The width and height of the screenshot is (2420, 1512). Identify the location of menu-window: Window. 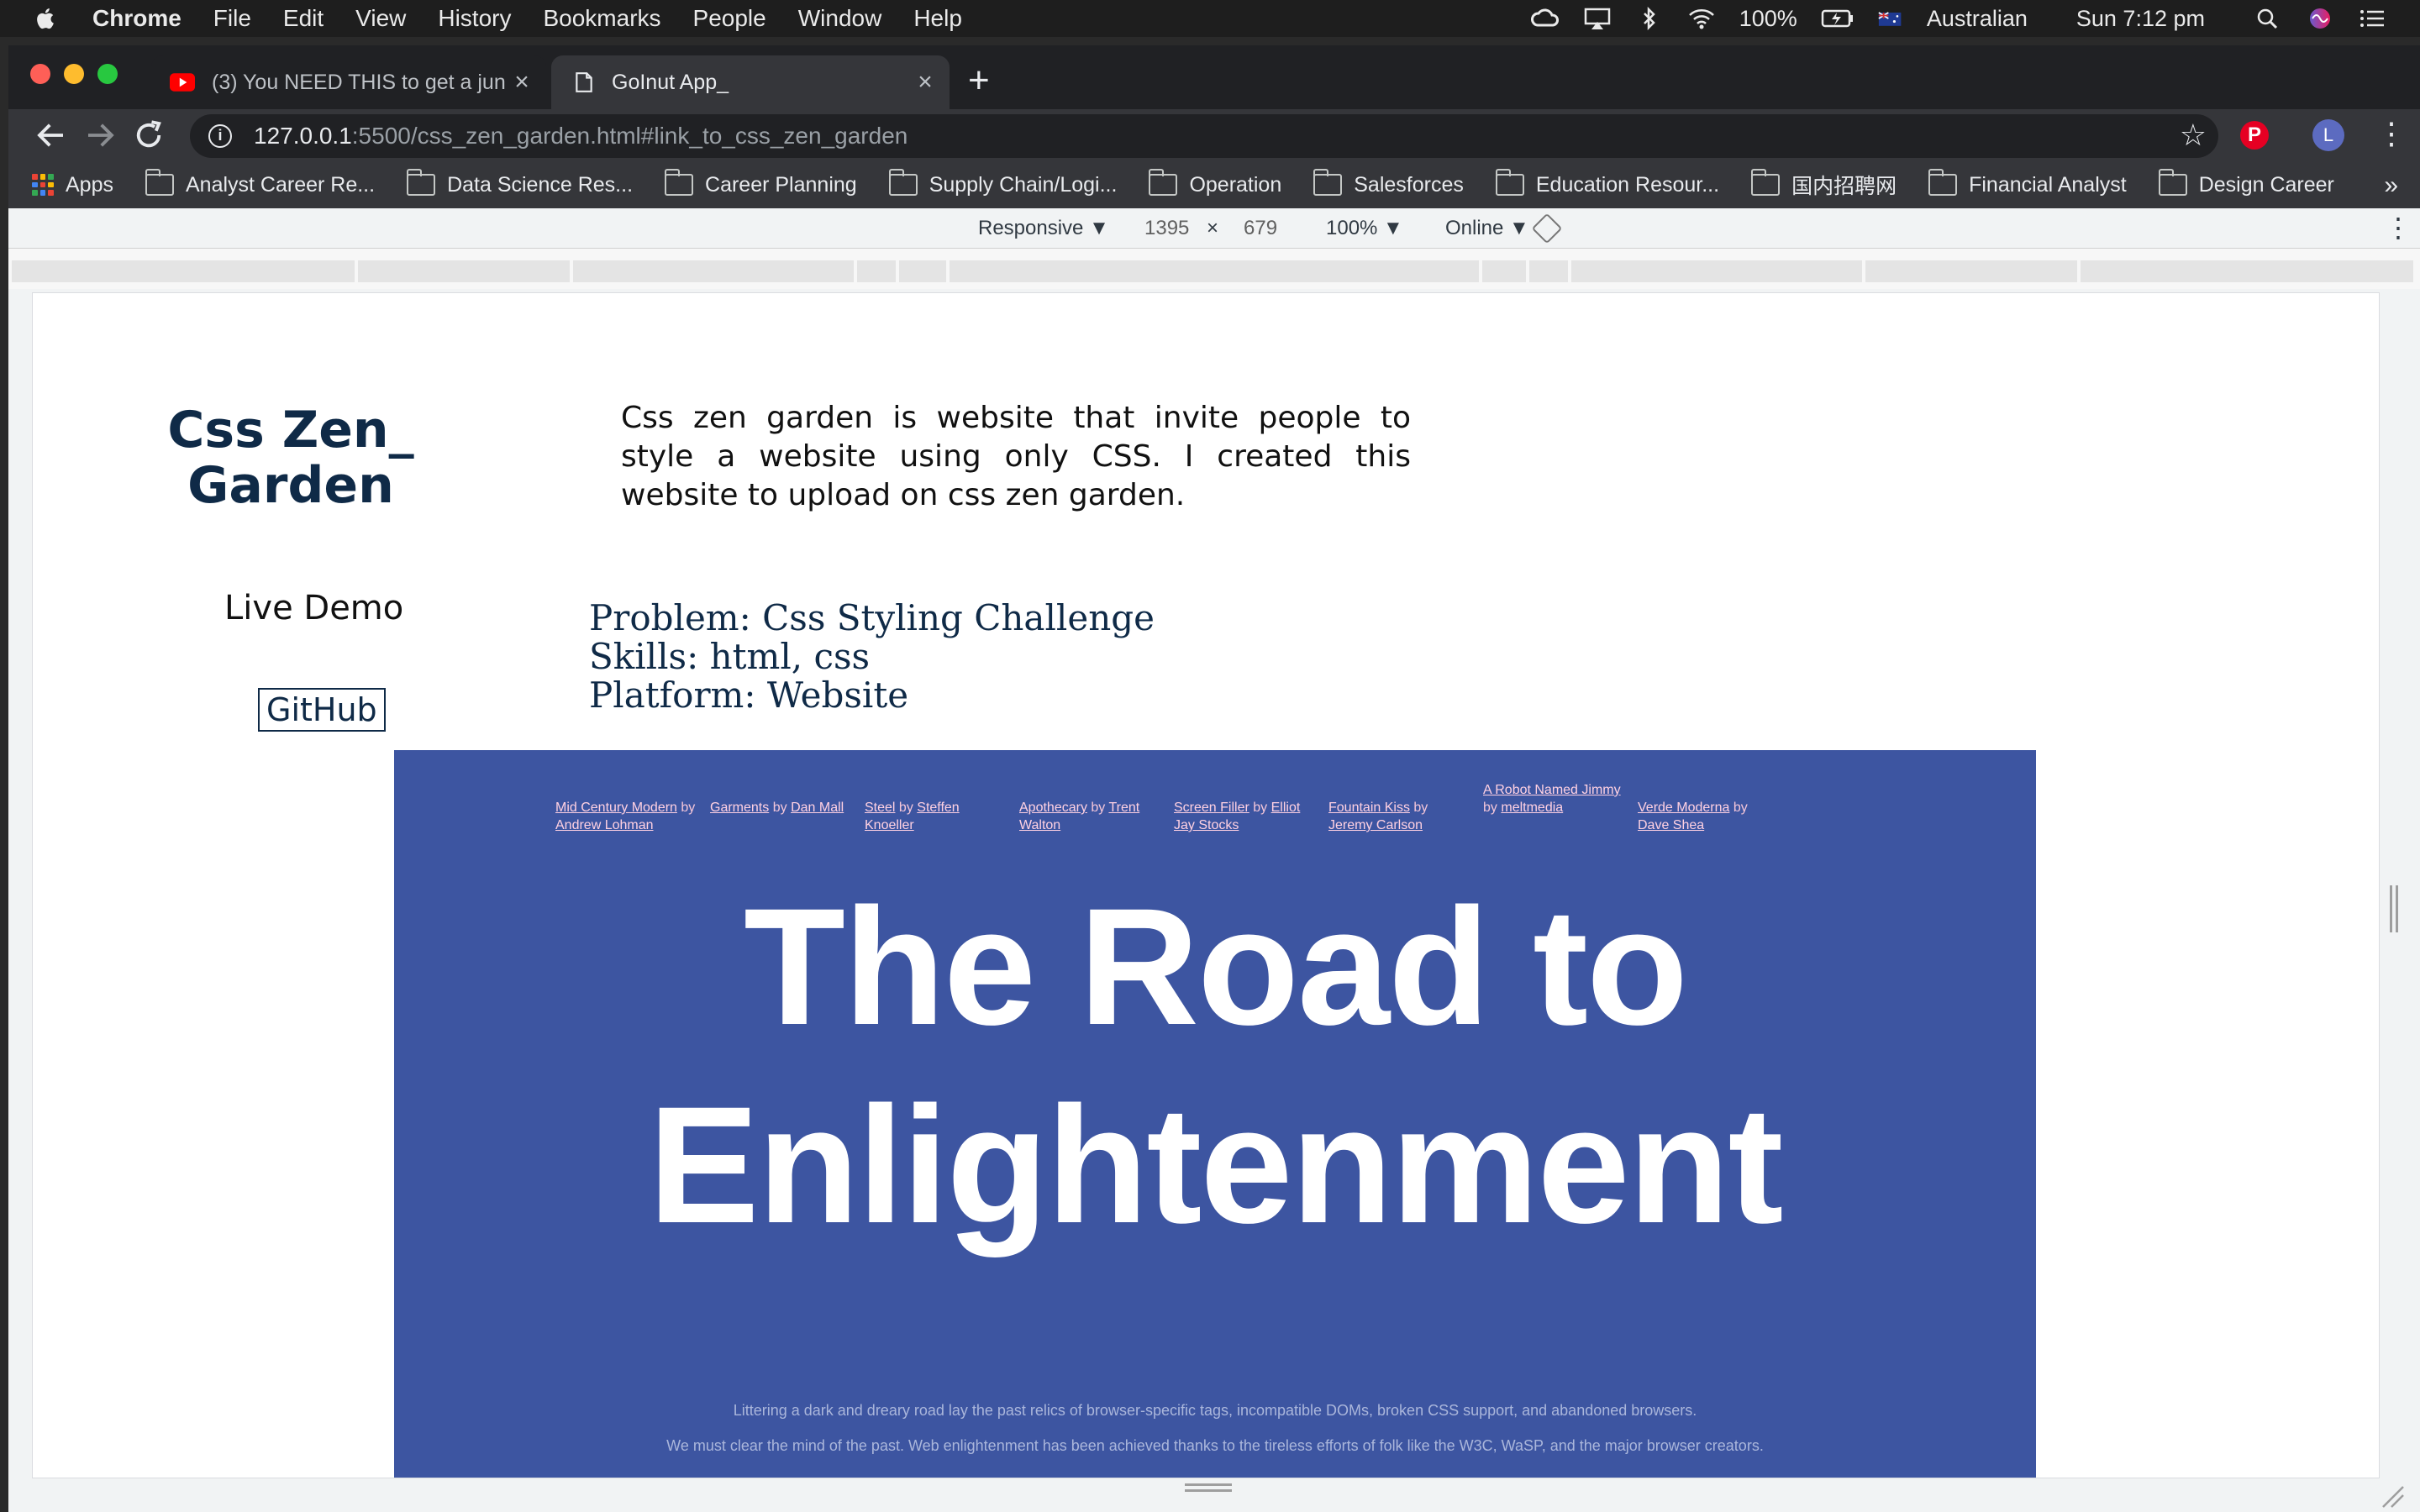
(840, 18).